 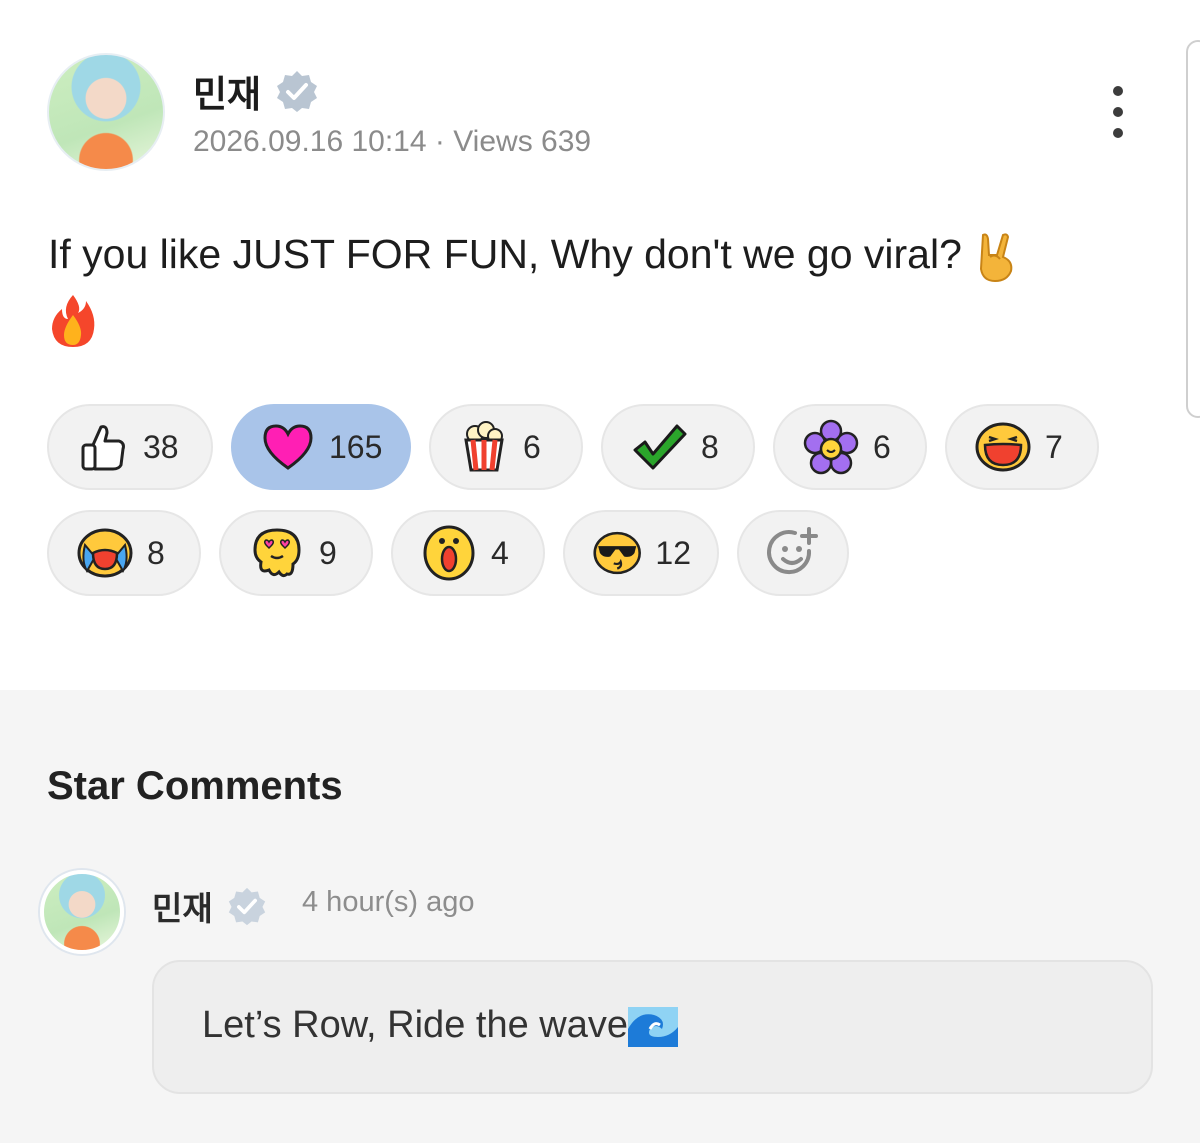 What do you see at coordinates (130, 447) in the screenshot?
I see `reaction-thumbs-up: 38` at bounding box center [130, 447].